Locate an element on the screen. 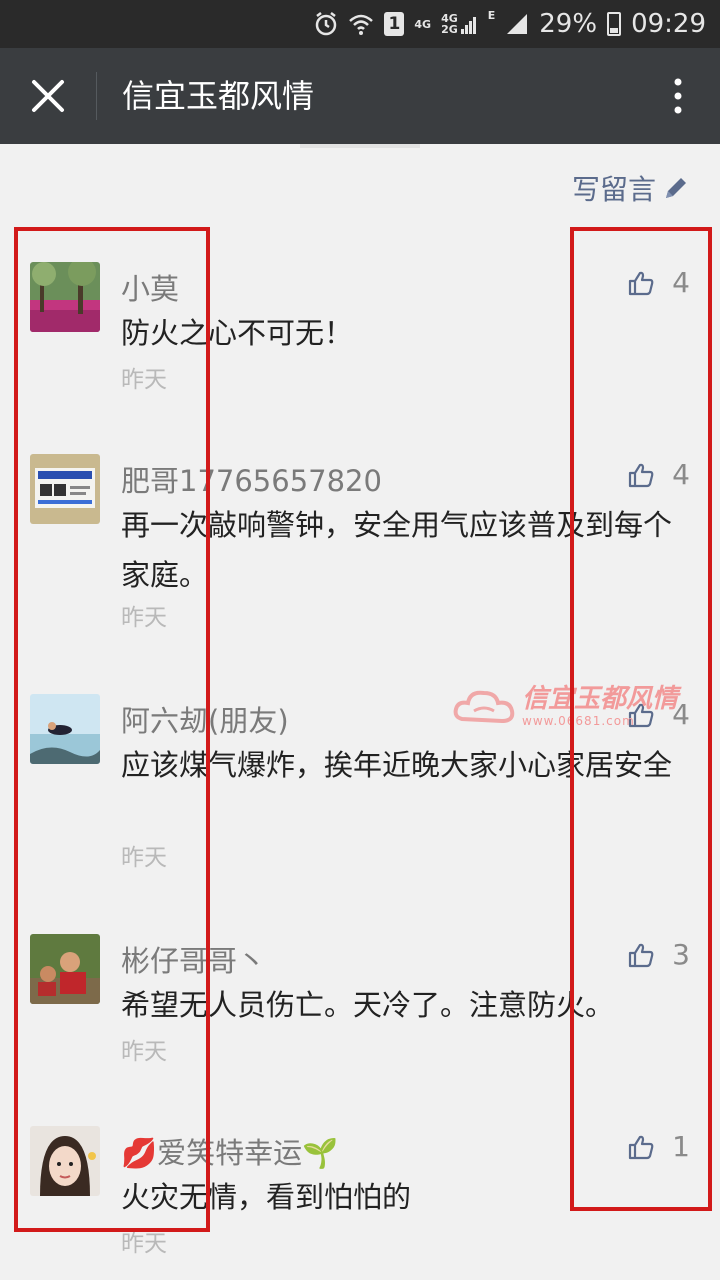 The width and height of the screenshot is (720, 1280). clipped-content-edge is located at coordinates (360, 146).